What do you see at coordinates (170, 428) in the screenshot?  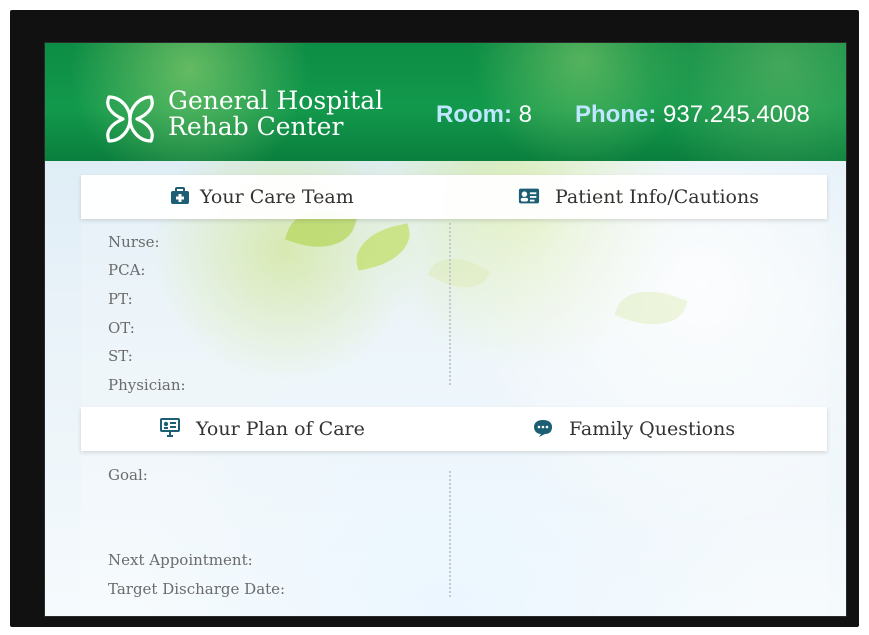 I see `presentation-board-icon` at bounding box center [170, 428].